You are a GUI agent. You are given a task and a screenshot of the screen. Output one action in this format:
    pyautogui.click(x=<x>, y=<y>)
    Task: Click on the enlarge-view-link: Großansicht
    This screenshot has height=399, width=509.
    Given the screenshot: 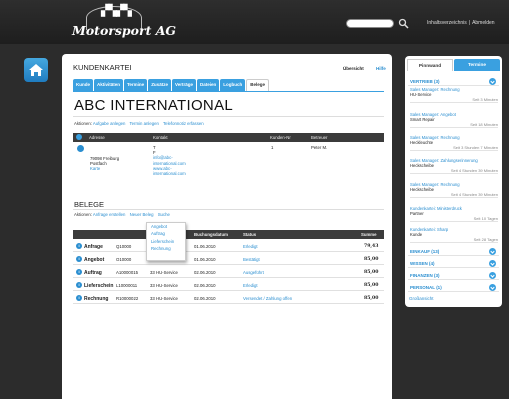 What is the action you would take?
    pyautogui.click(x=421, y=298)
    